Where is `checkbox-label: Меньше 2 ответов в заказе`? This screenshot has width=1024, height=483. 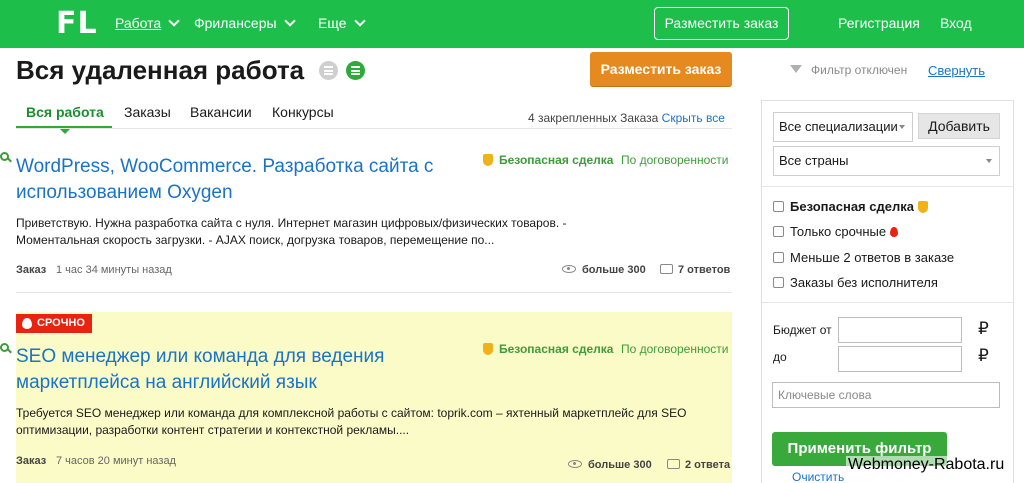
checkbox-label: Меньше 2 ответов в заказе is located at coordinates (872, 257).